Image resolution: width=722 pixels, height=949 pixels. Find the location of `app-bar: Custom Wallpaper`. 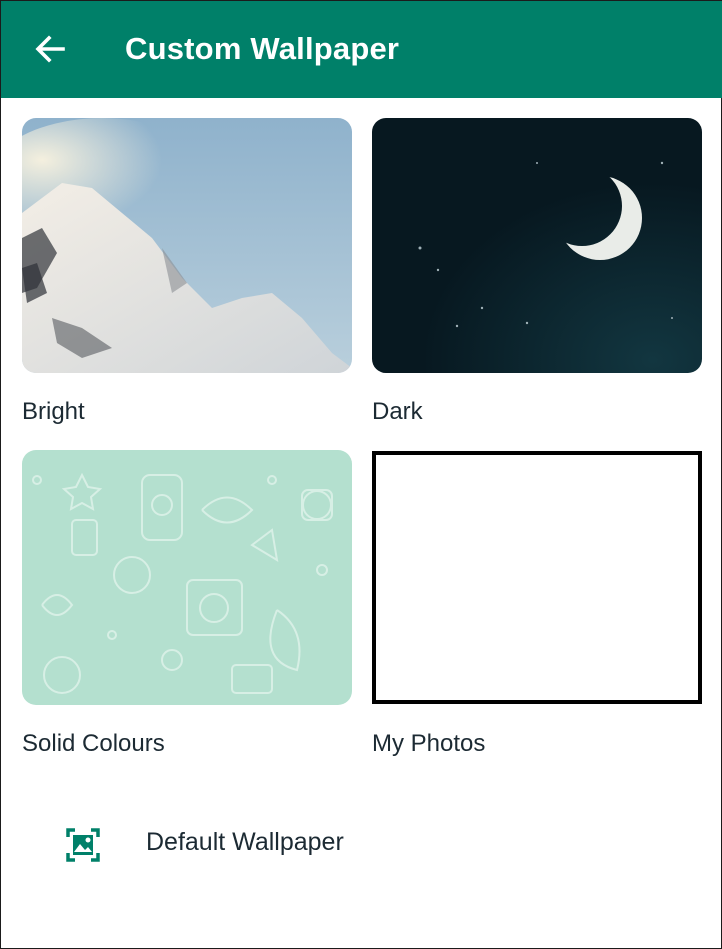

app-bar: Custom Wallpaper is located at coordinates (361, 49).